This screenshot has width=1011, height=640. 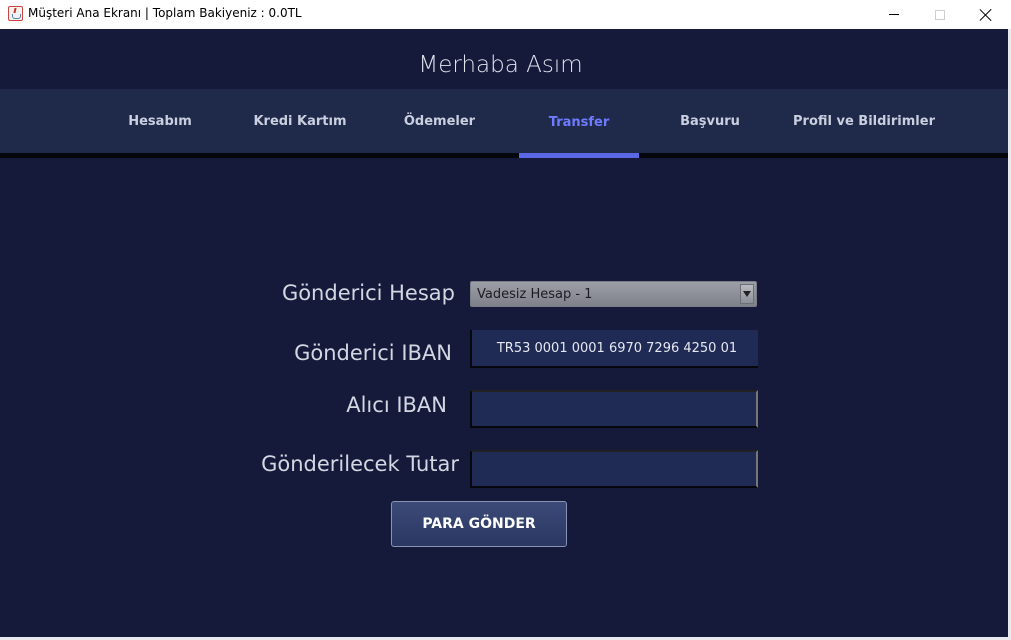 I want to click on recipient-iban-input, so click(x=614, y=409).